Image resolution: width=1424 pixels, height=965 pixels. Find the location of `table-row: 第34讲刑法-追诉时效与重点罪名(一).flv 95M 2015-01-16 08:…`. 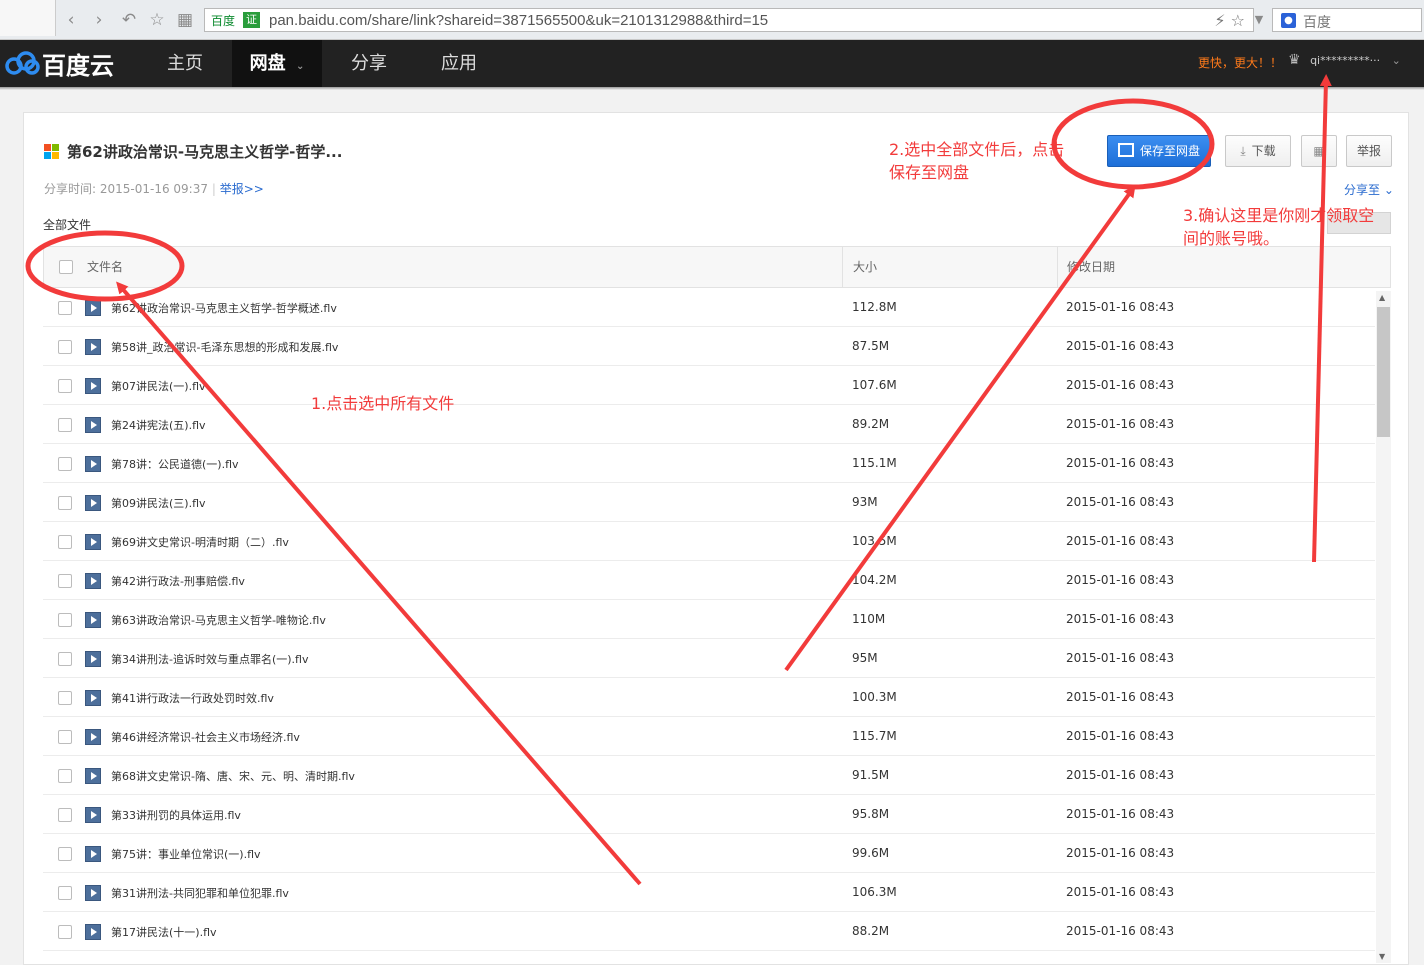

table-row: 第34讲刑法-追诉时效与重点罪名(一).flv 95M 2015-01-16 08:… is located at coordinates (709, 658).